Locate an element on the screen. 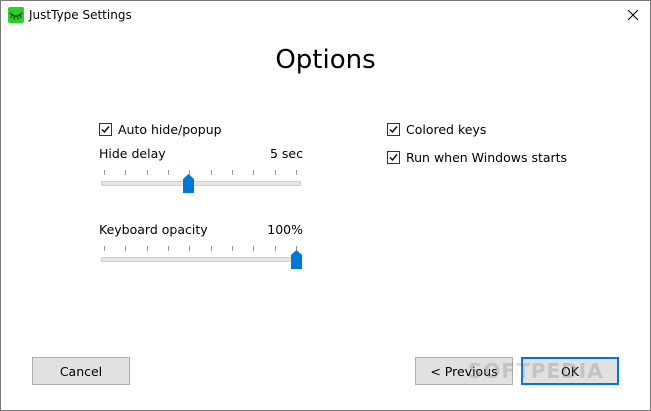 This screenshot has height=411, width=651. page-title: Options is located at coordinates (325, 60).